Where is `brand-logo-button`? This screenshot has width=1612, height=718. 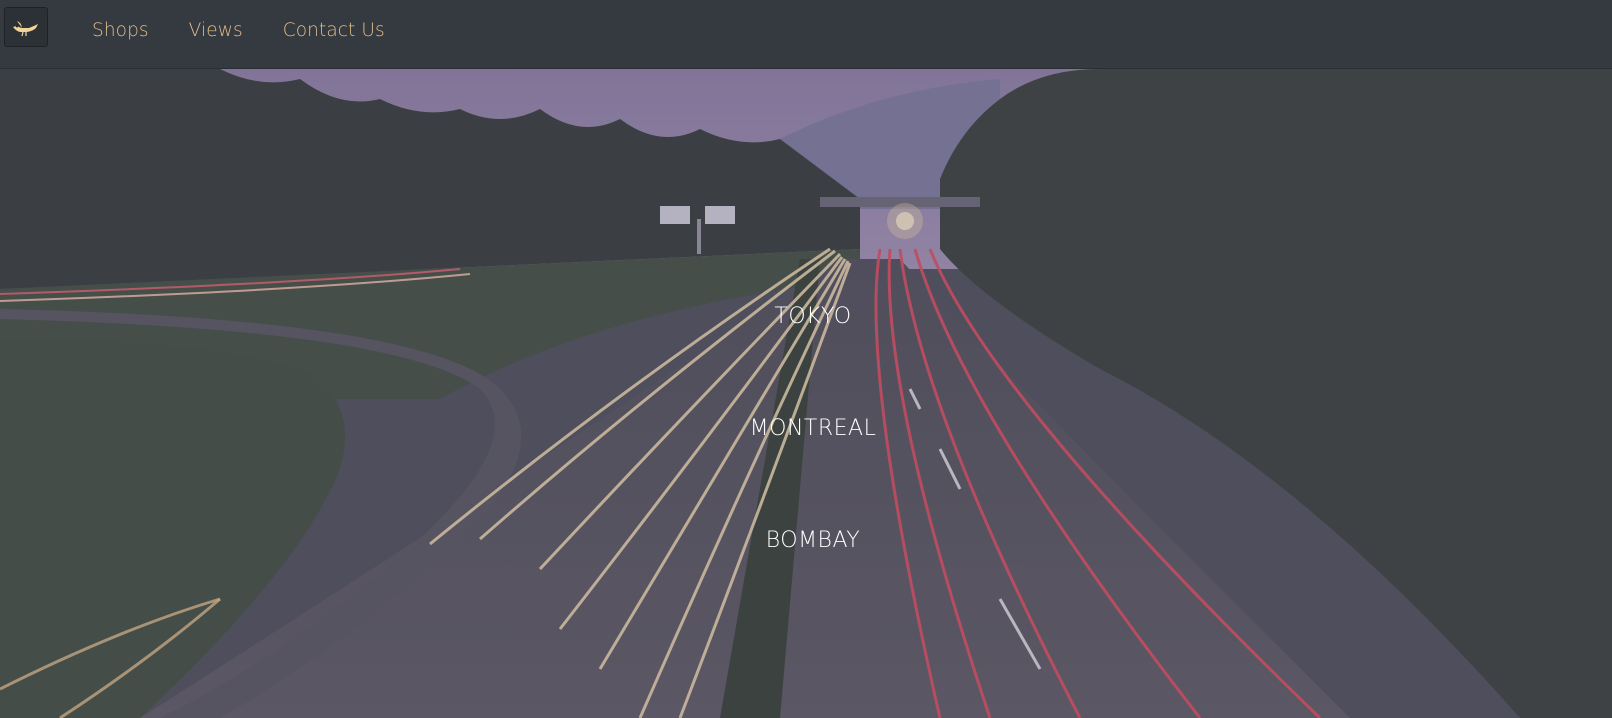 brand-logo-button is located at coordinates (26, 27).